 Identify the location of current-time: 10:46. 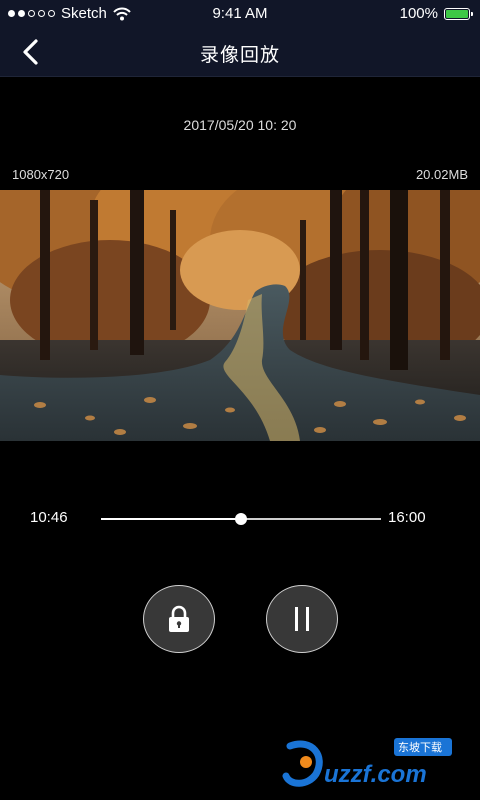
(49, 517).